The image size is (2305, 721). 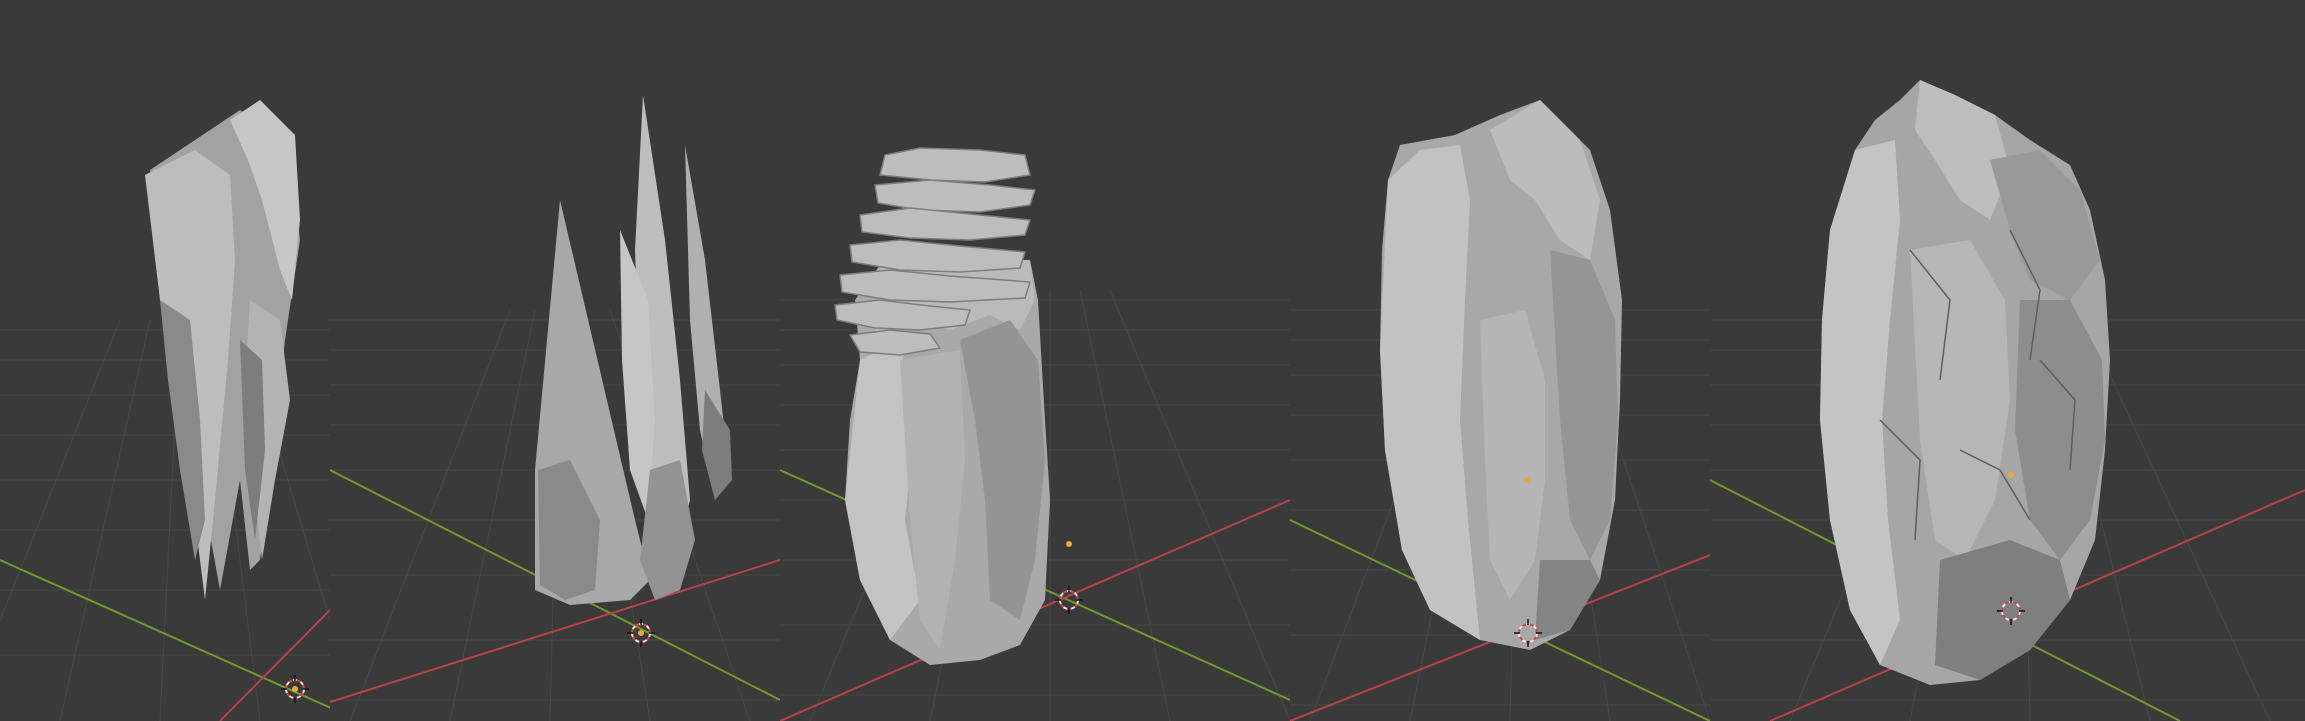 What do you see at coordinates (942, 406) in the screenshot?
I see `rock-layered-pillar` at bounding box center [942, 406].